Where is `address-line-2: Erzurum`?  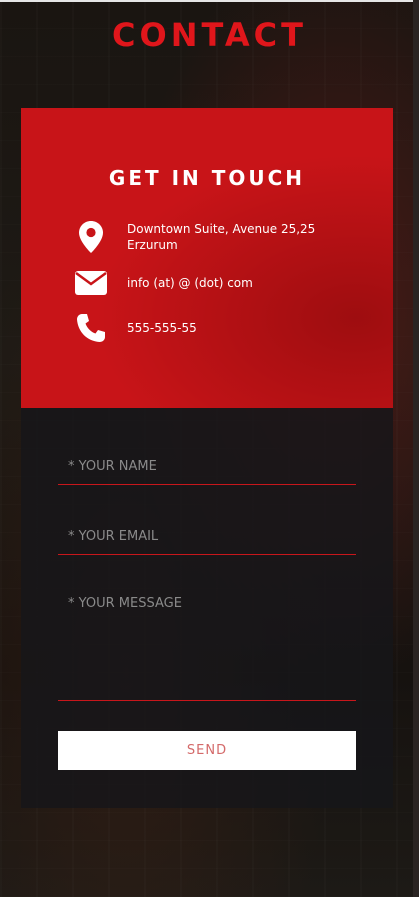 address-line-2: Erzurum is located at coordinates (152, 245).